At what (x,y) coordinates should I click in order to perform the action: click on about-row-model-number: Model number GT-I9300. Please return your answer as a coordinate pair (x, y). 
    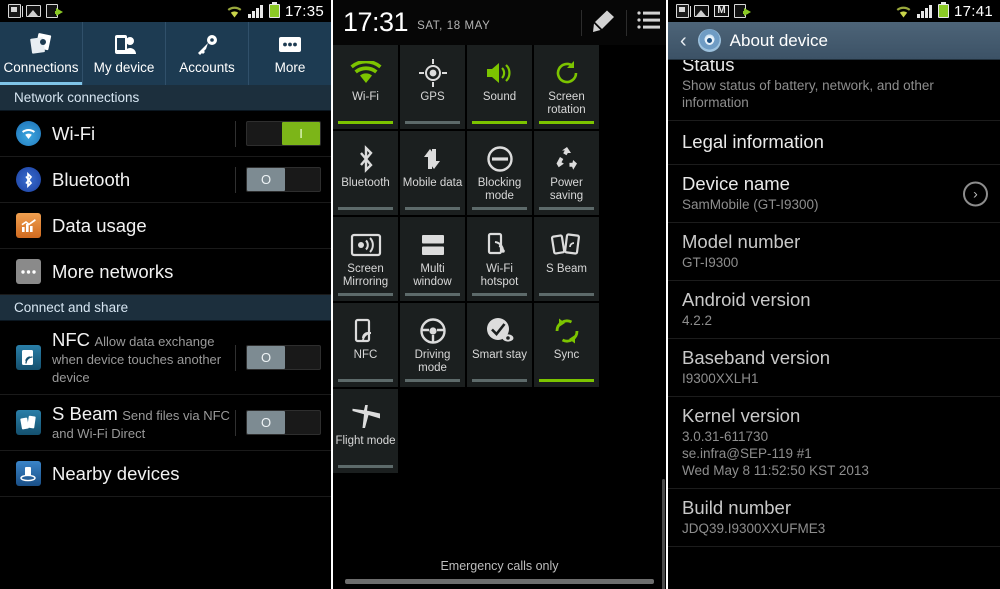
    Looking at the image, I should click on (834, 252).